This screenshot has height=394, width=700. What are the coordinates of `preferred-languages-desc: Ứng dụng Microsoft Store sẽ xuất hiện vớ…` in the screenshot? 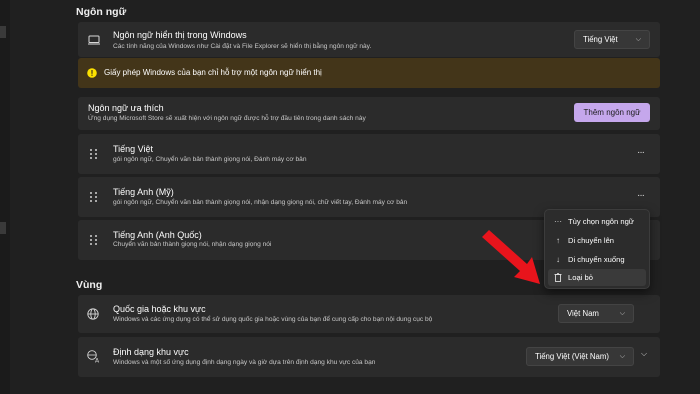 It's located at (227, 118).